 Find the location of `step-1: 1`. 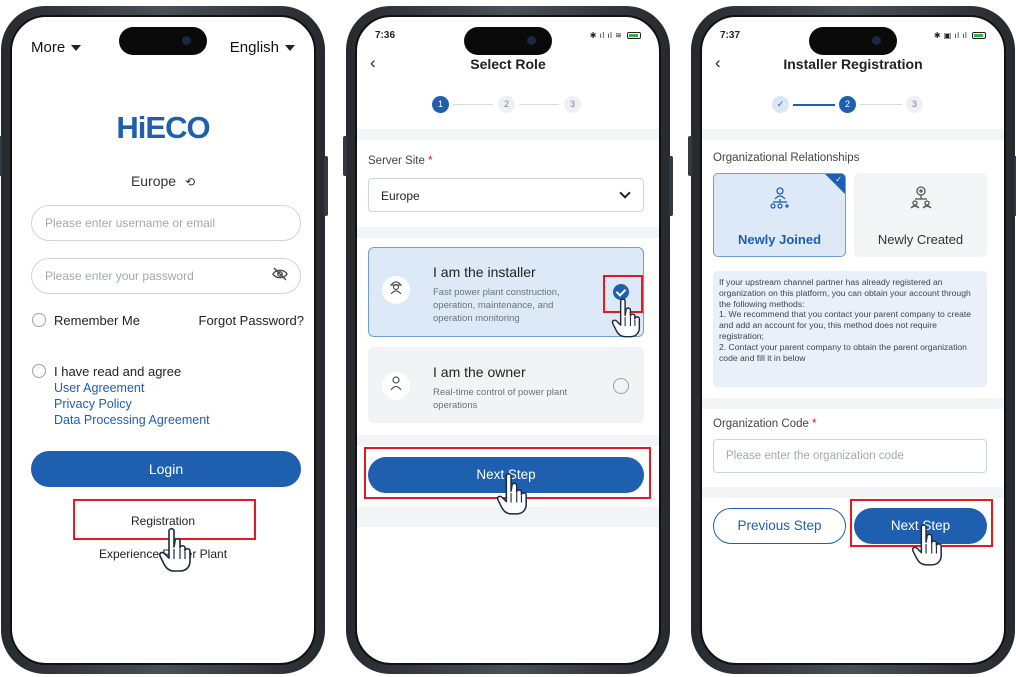

step-1: 1 is located at coordinates (440, 104).